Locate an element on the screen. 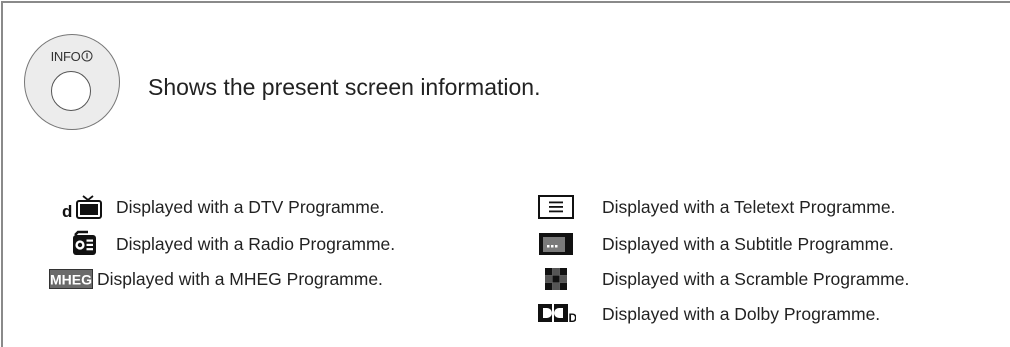  list-item-radio: Displayed with a Radio Programme. is located at coordinates (226, 244).